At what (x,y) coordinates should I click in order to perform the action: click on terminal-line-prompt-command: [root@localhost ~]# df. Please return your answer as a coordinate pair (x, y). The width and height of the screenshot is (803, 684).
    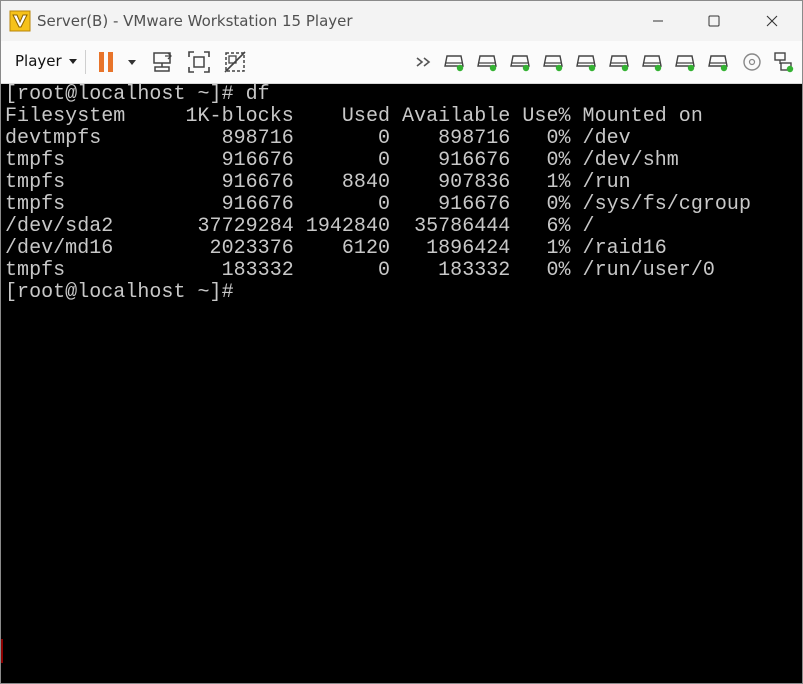
    Looking at the image, I should click on (137, 95).